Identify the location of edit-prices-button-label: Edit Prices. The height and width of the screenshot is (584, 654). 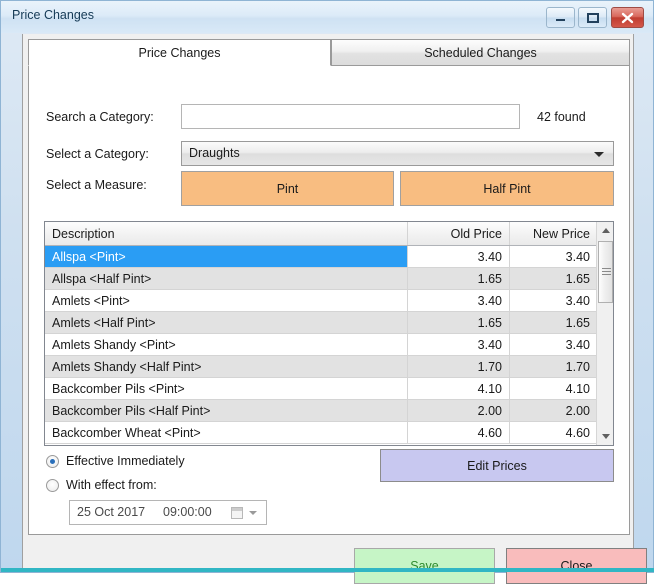
(497, 465).